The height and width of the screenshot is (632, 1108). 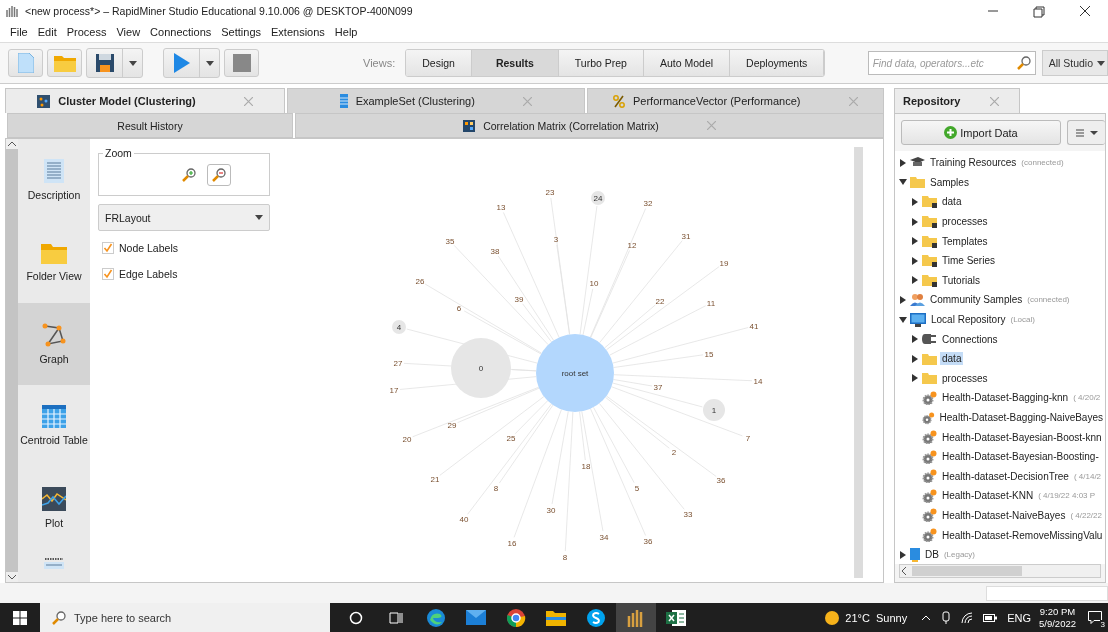 What do you see at coordinates (1004, 515) in the screenshot?
I see `tree-item: Health-Dataset-NaiveBayes` at bounding box center [1004, 515].